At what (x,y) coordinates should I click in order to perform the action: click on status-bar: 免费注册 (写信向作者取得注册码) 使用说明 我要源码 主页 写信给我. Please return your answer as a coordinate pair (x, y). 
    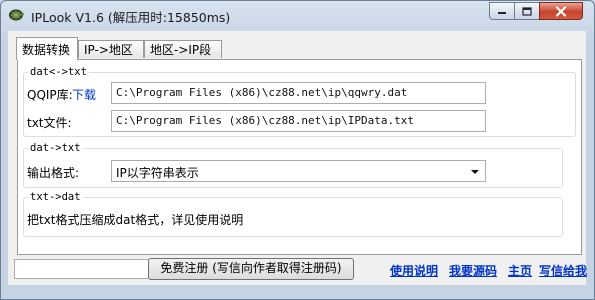
    Looking at the image, I should click on (297, 271).